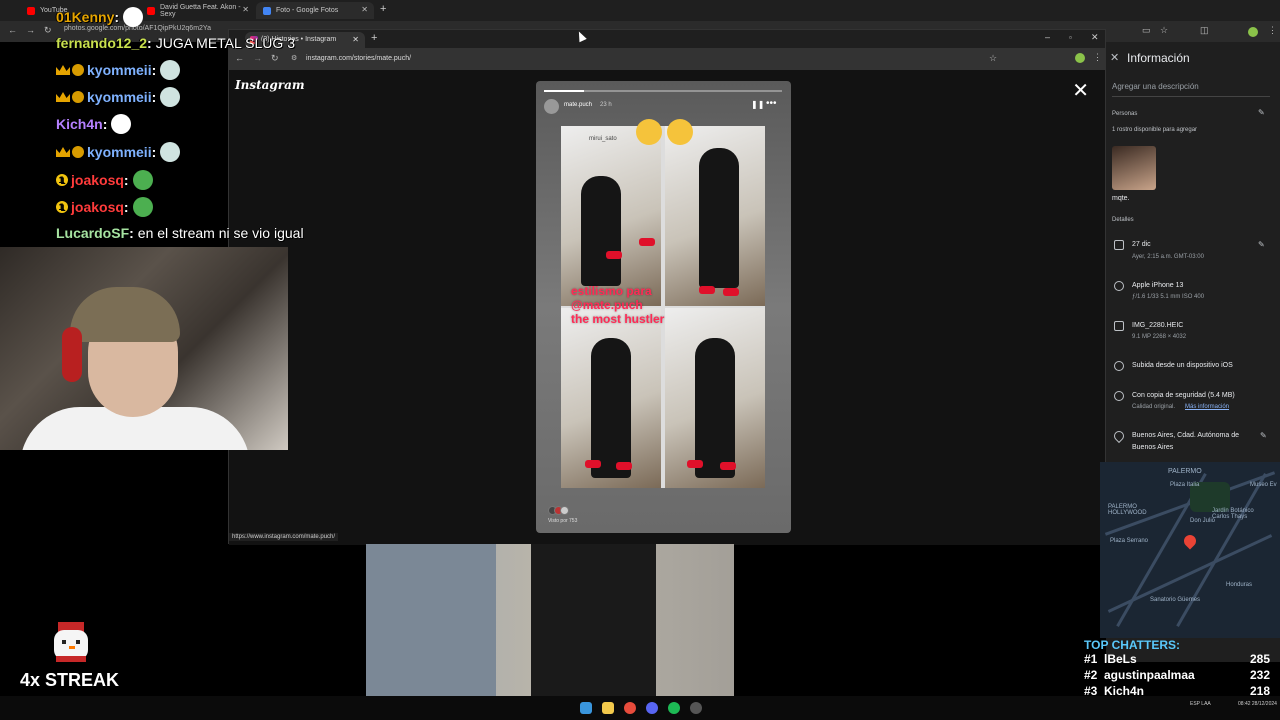  Describe the element at coordinates (674, 708) in the screenshot. I see `spotify-icon` at that location.